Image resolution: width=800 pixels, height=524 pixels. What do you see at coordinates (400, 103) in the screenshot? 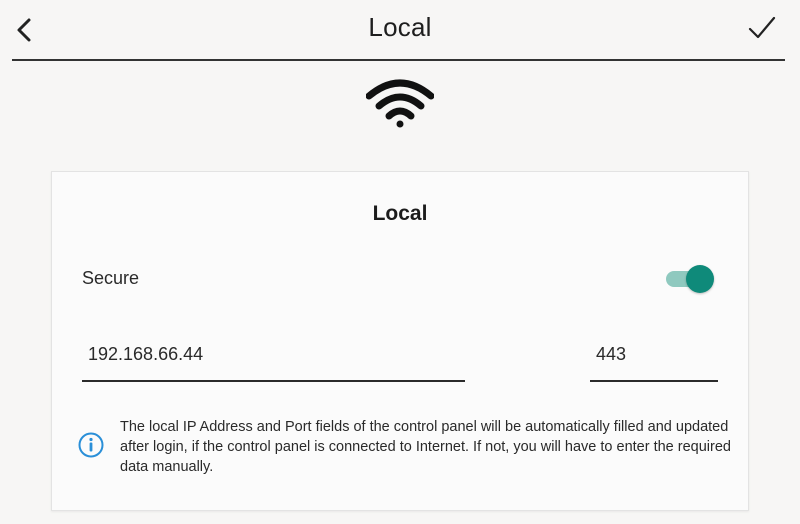
I see `wifi-icon` at bounding box center [400, 103].